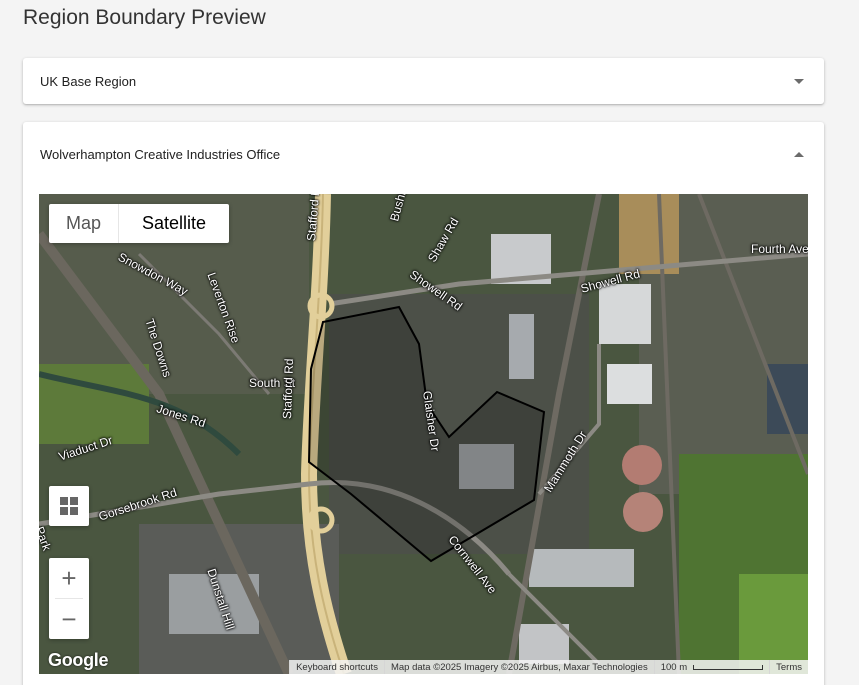 The width and height of the screenshot is (859, 685). I want to click on panel-header: UK Base Region, so click(423, 81).